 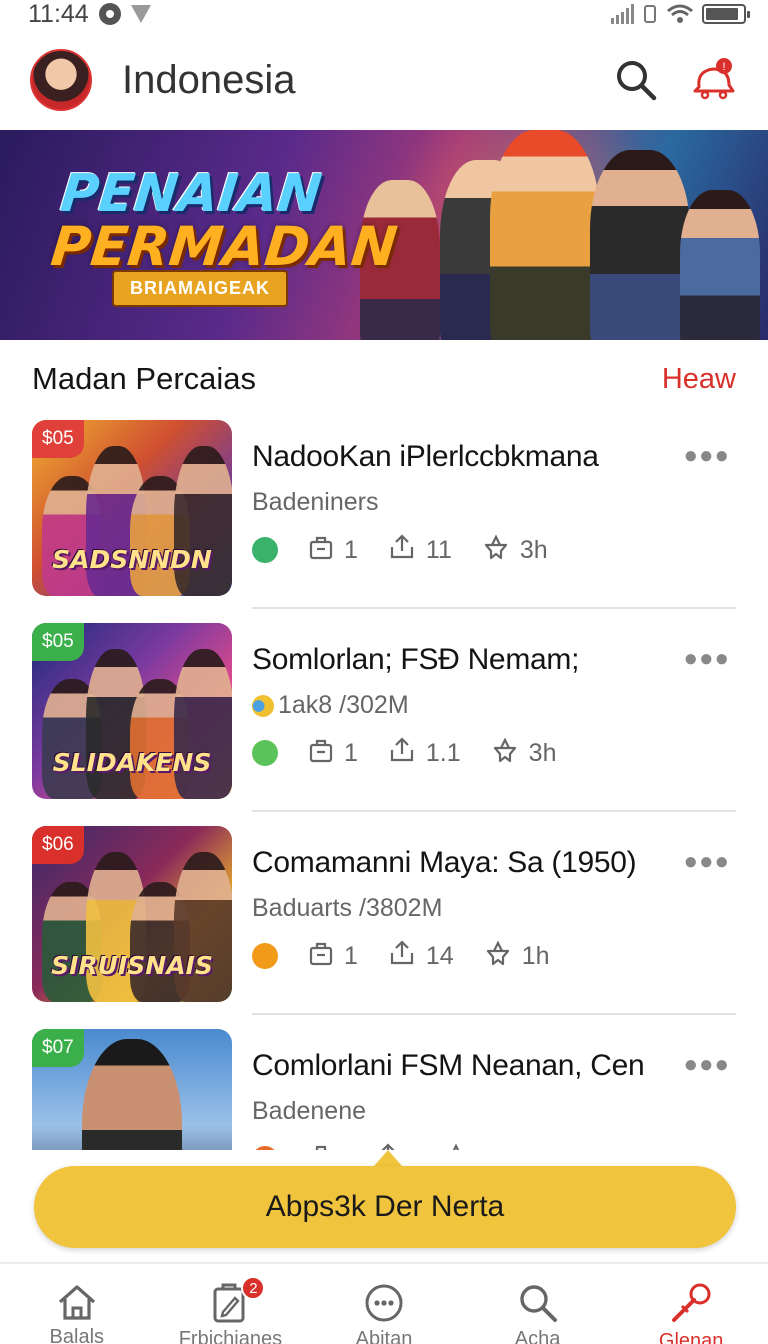 What do you see at coordinates (140, 14) in the screenshot?
I see `location-icon` at bounding box center [140, 14].